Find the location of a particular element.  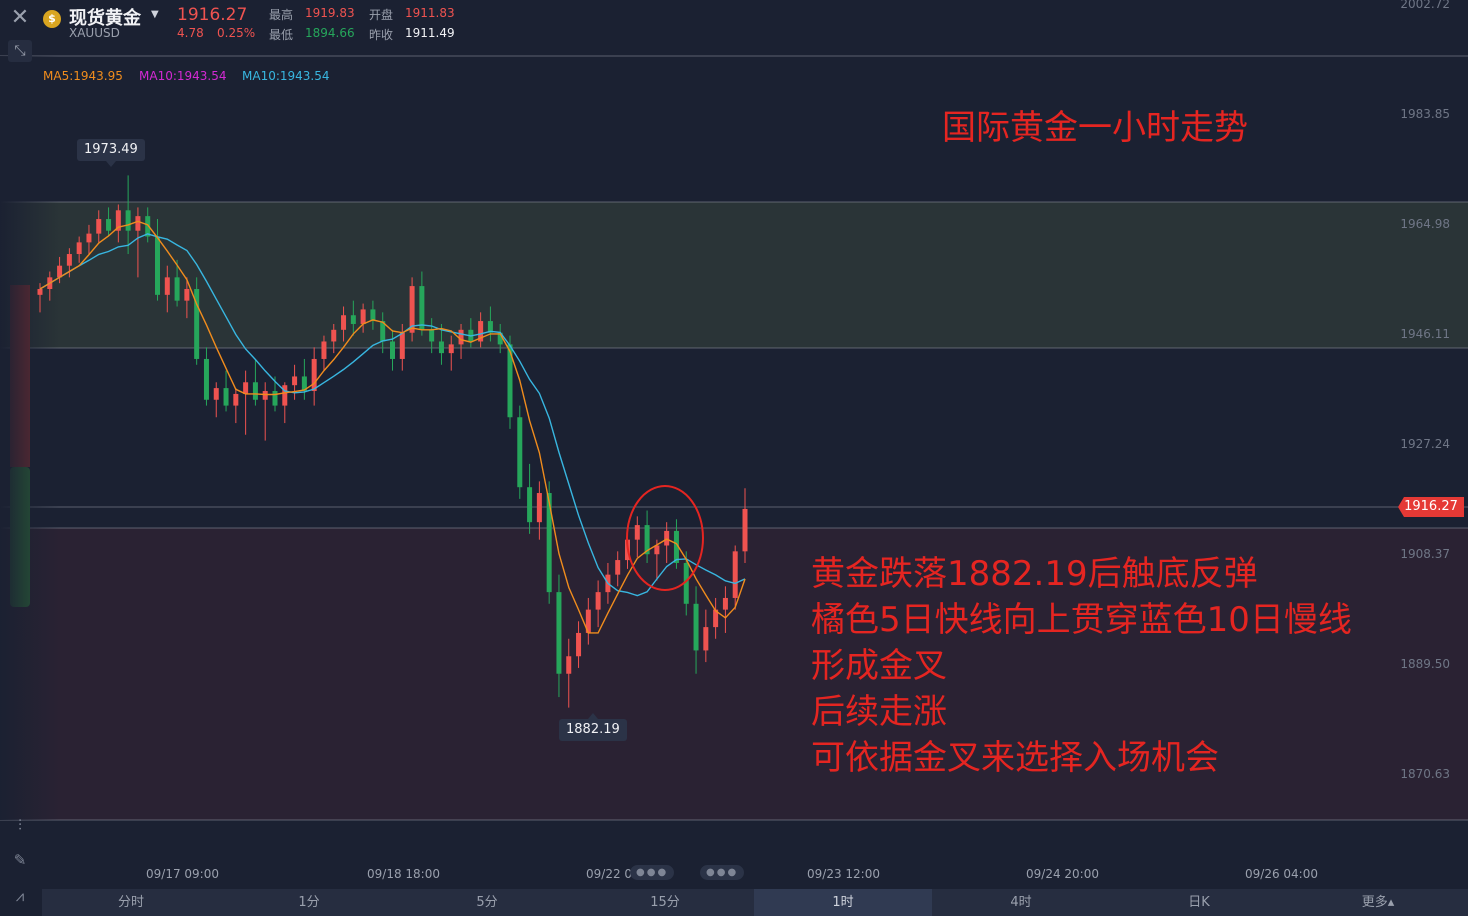

chart-line-icon: ⩘ is located at coordinates (20, 896).